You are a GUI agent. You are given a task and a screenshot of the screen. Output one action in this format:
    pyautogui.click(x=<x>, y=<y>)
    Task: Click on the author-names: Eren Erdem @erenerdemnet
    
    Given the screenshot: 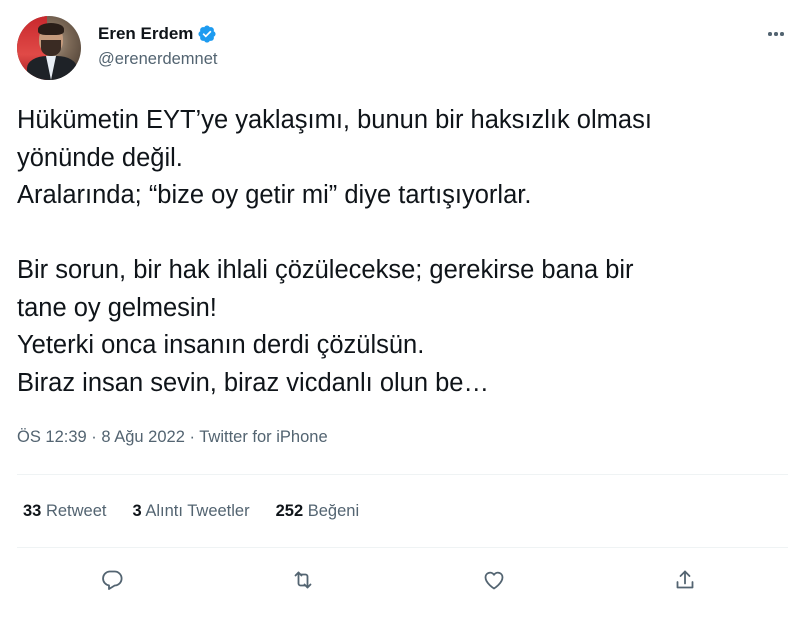 What is the action you would take?
    pyautogui.click(x=157, y=46)
    